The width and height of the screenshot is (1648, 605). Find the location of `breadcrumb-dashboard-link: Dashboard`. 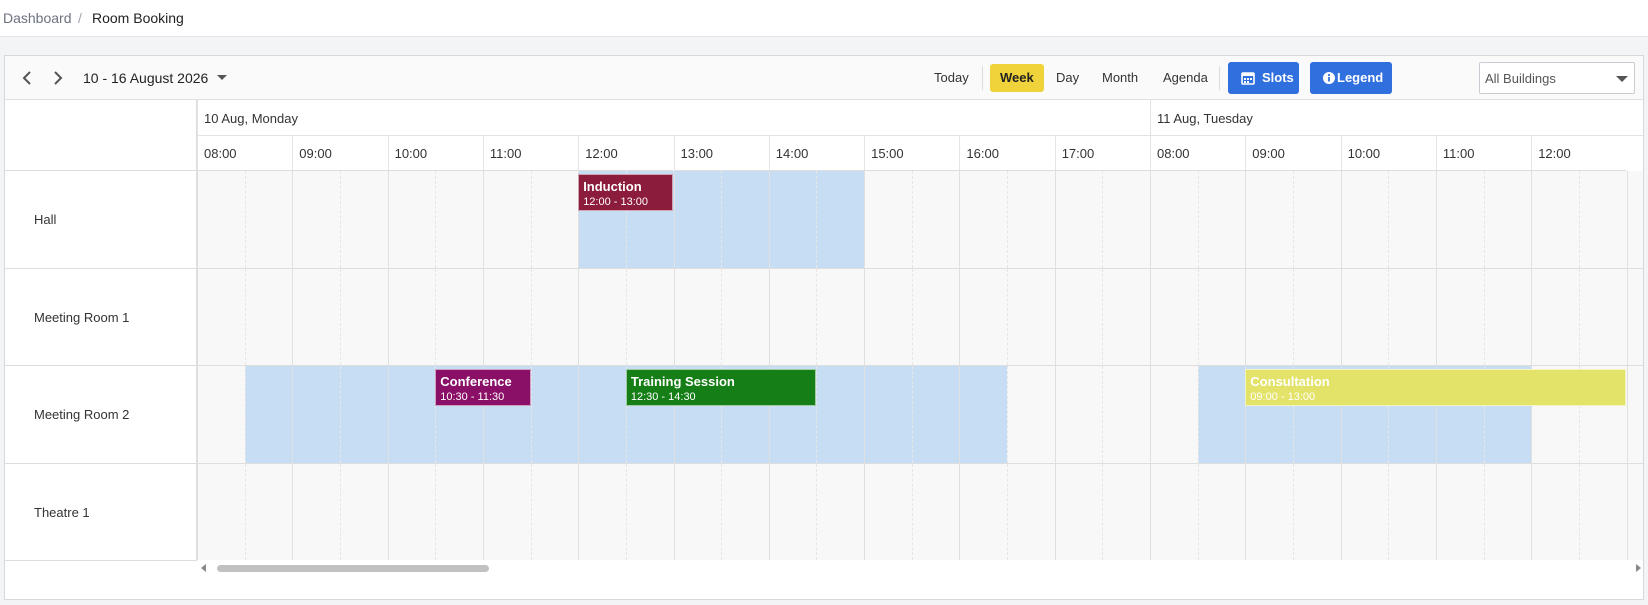

breadcrumb-dashboard-link: Dashboard is located at coordinates (37, 18).